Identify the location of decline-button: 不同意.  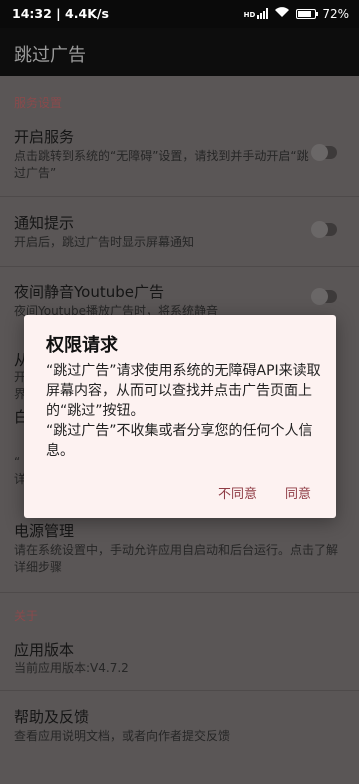
(237, 492).